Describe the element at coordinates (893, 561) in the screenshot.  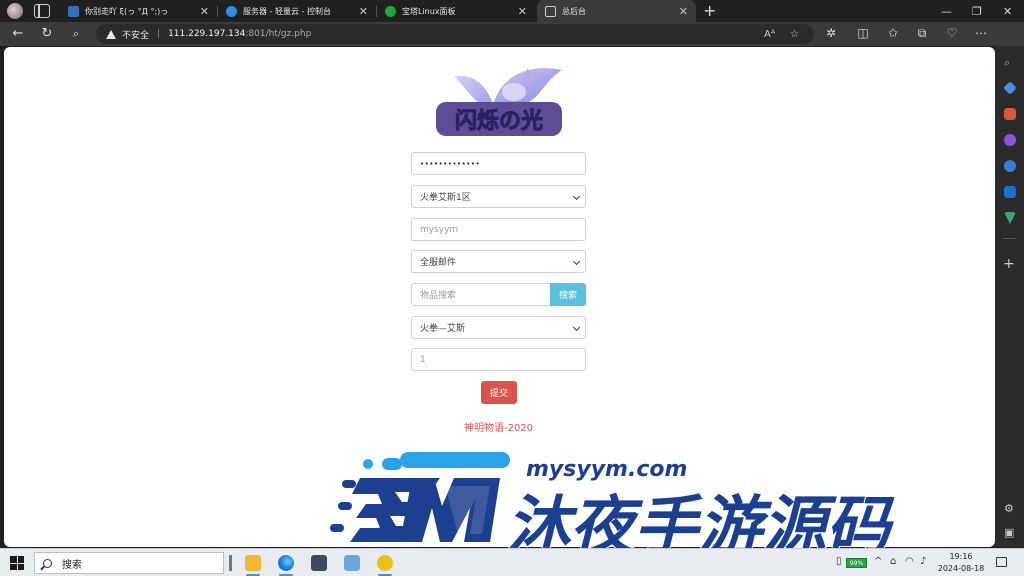
I see `network-icon: ⌂` at that location.